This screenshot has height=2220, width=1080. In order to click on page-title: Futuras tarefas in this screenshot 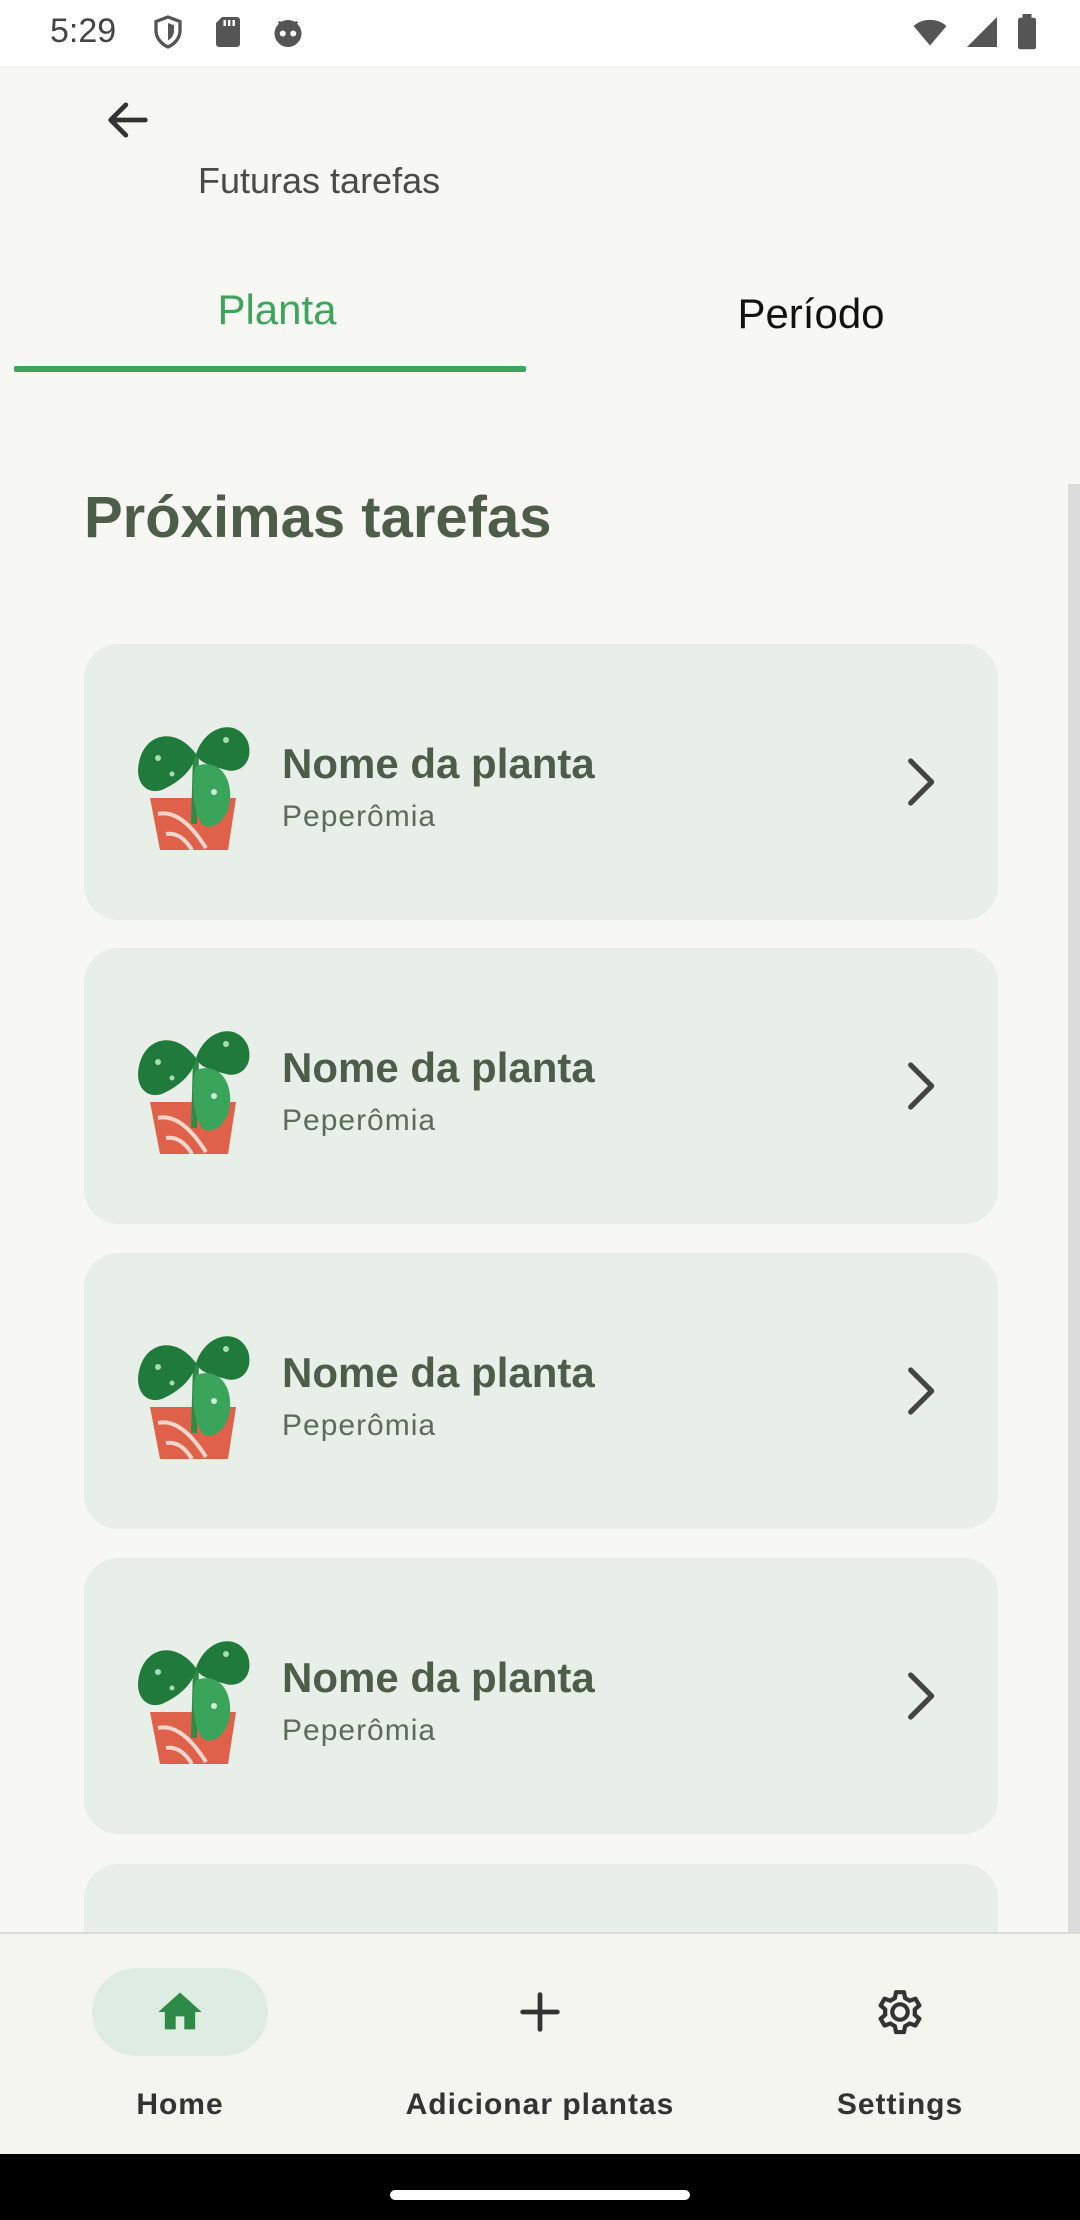, I will do `click(319, 180)`.